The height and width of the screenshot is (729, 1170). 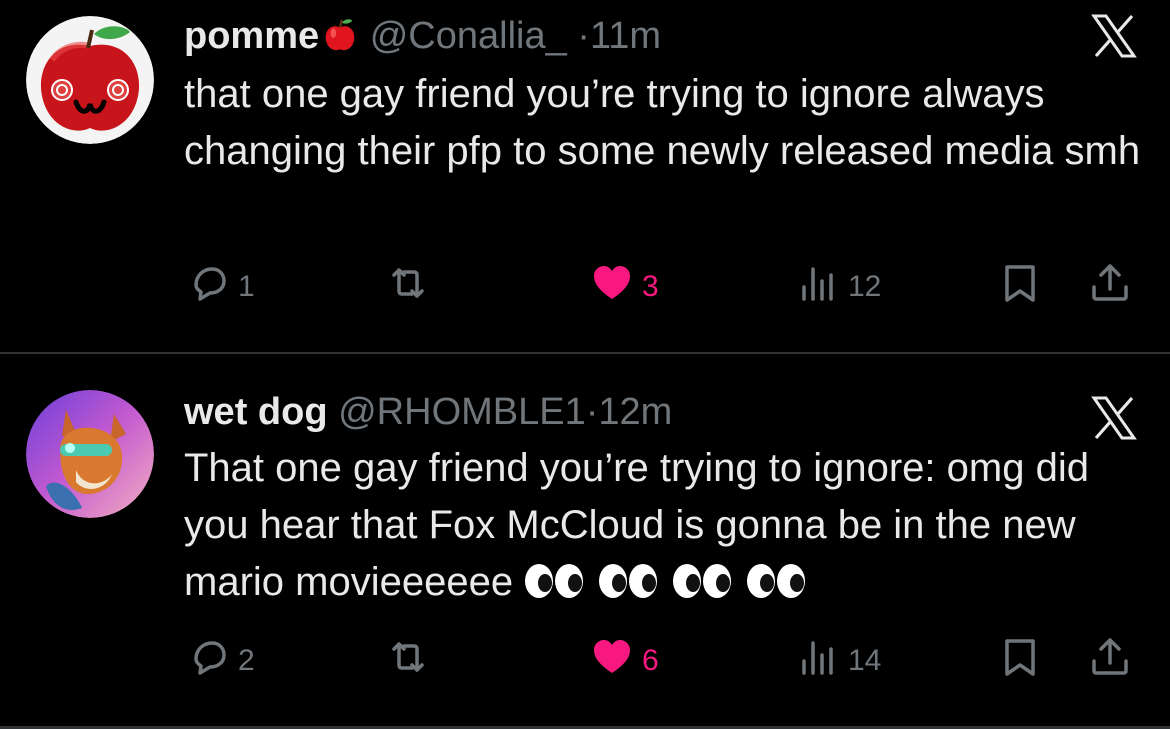 I want to click on tweet-header: wet dog @RHOMBLE1·12m, so click(x=428, y=412).